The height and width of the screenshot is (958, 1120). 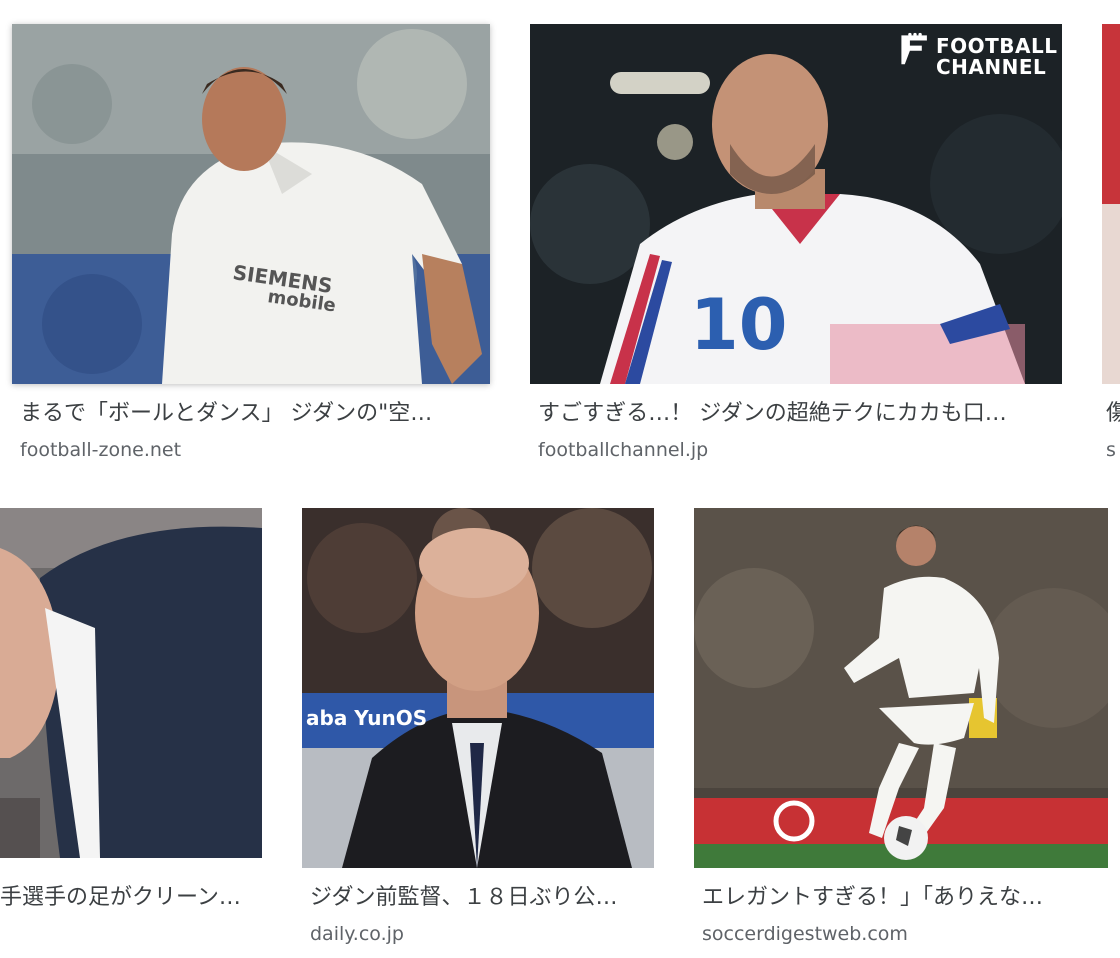 I want to click on football-channel-logo-icon, so click(x=914, y=48).